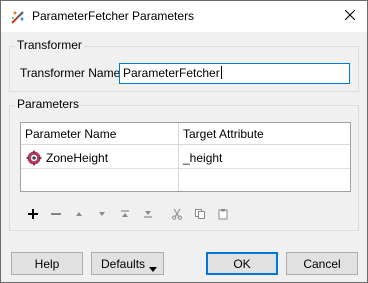 The width and height of the screenshot is (368, 283). Describe the element at coordinates (200, 214) in the screenshot. I see `copy-icon` at that location.